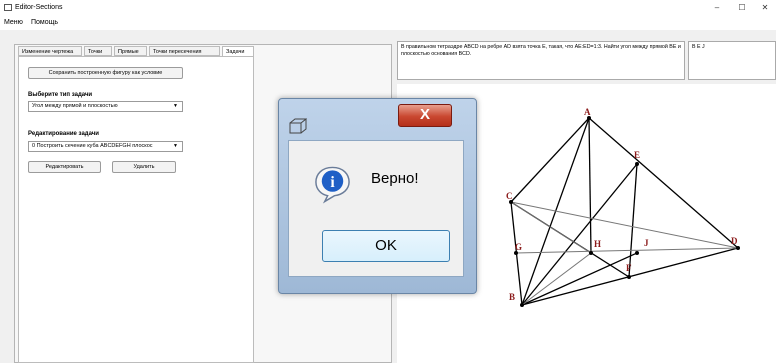 This screenshot has width=776, height=363. I want to click on ok-button: OK, so click(386, 246).